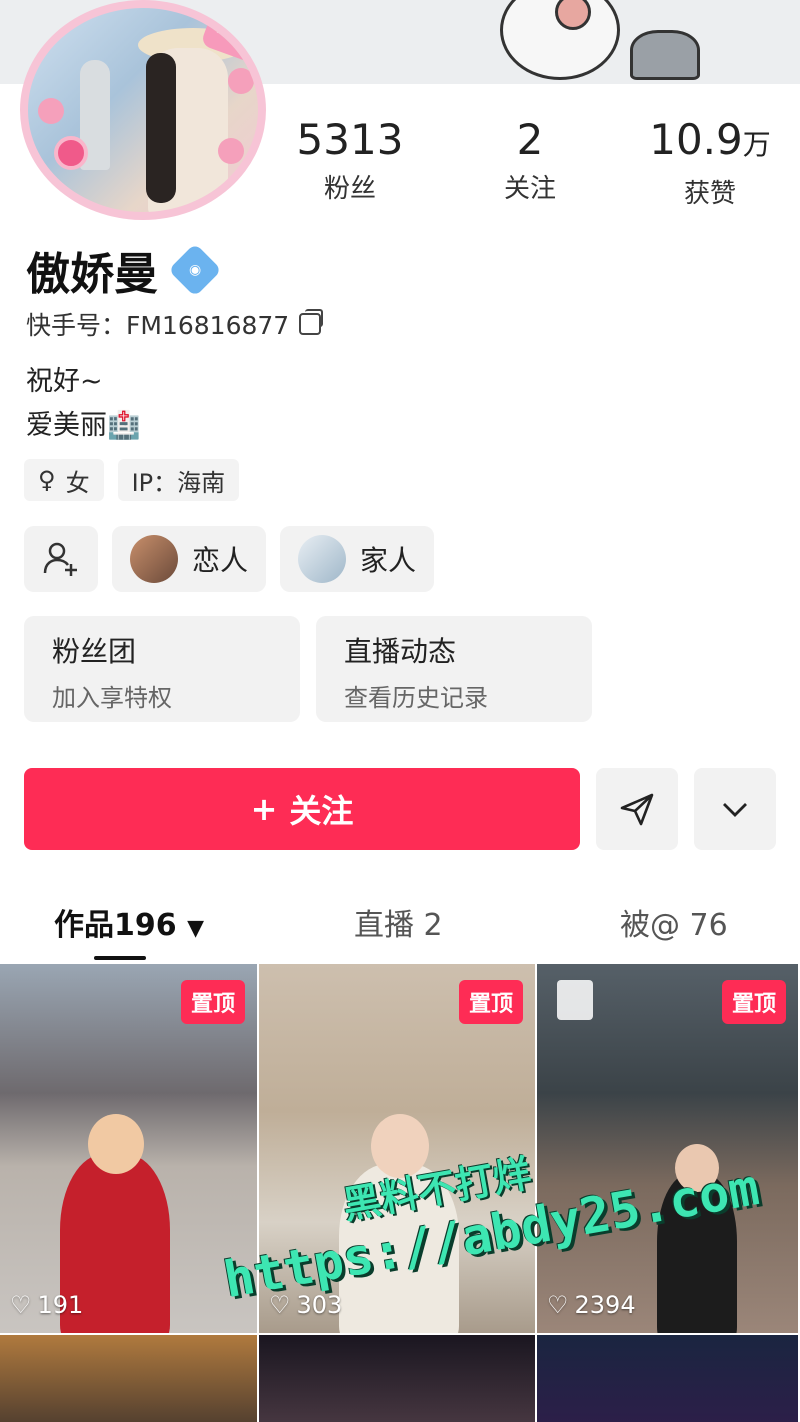 This screenshot has height=1422, width=800. I want to click on family-label: 家人, so click(388, 560).